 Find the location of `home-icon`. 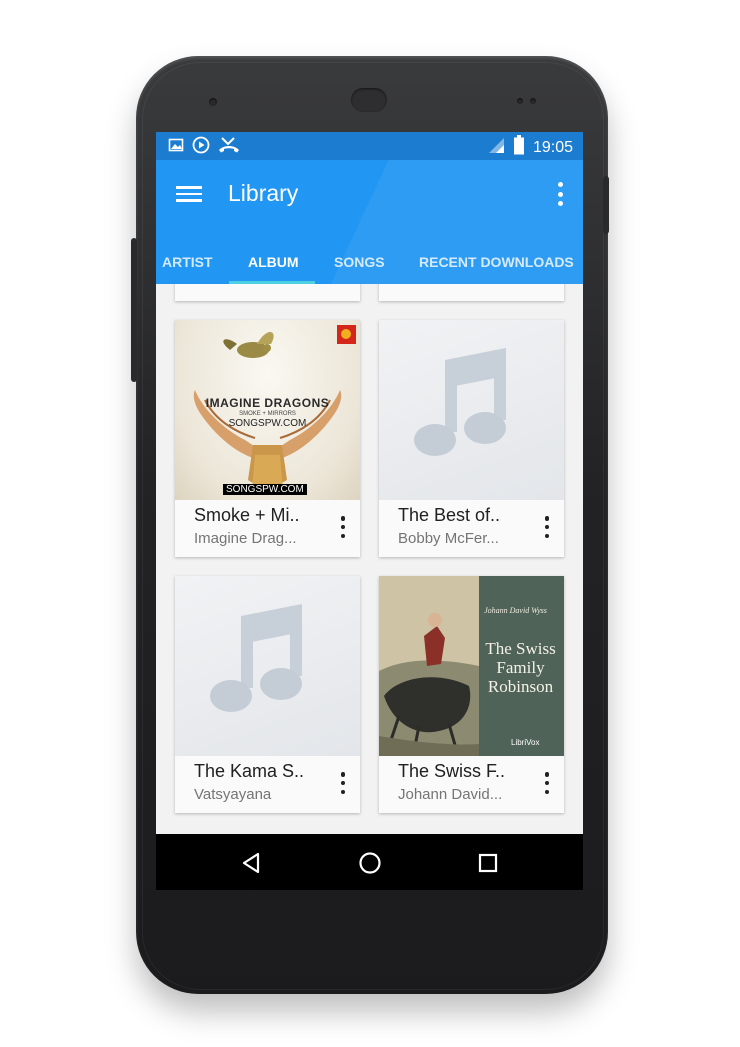

home-icon is located at coordinates (370, 865).